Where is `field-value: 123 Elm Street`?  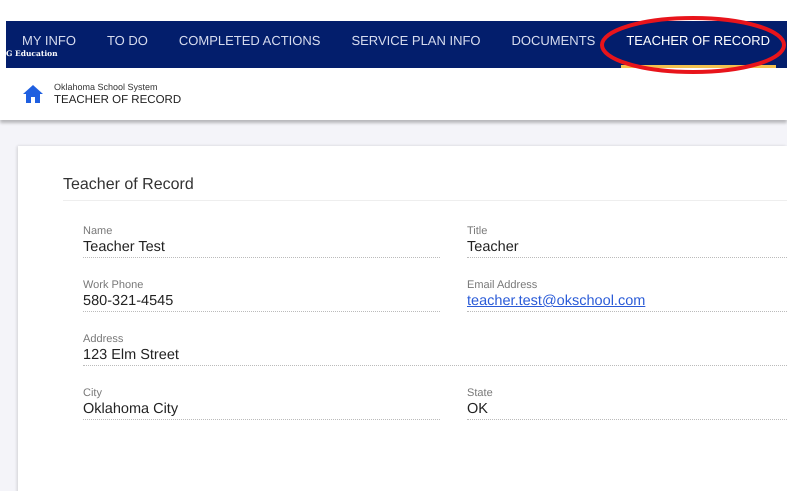 field-value: 123 Elm Street is located at coordinates (131, 355).